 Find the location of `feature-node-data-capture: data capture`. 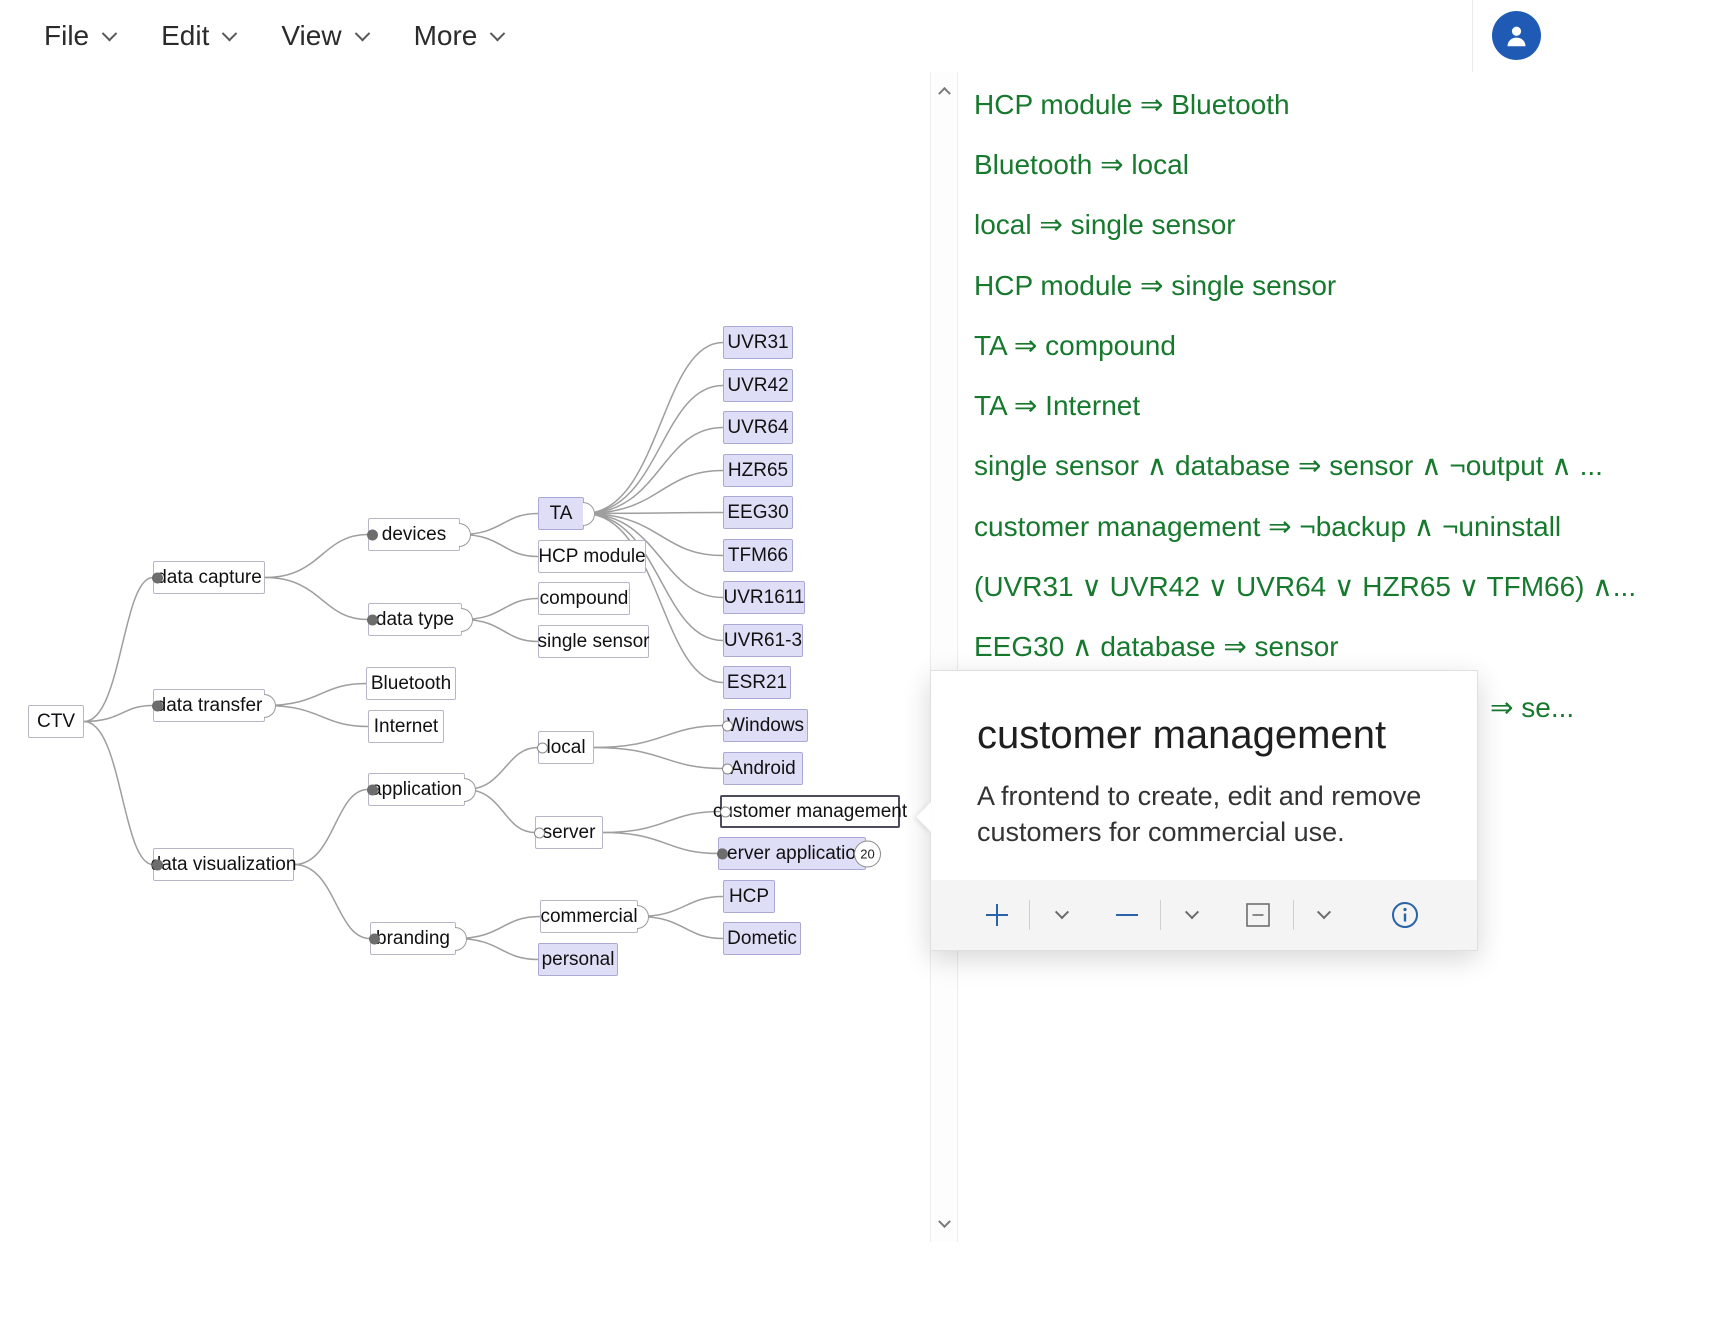

feature-node-data-capture: data capture is located at coordinates (208, 577).